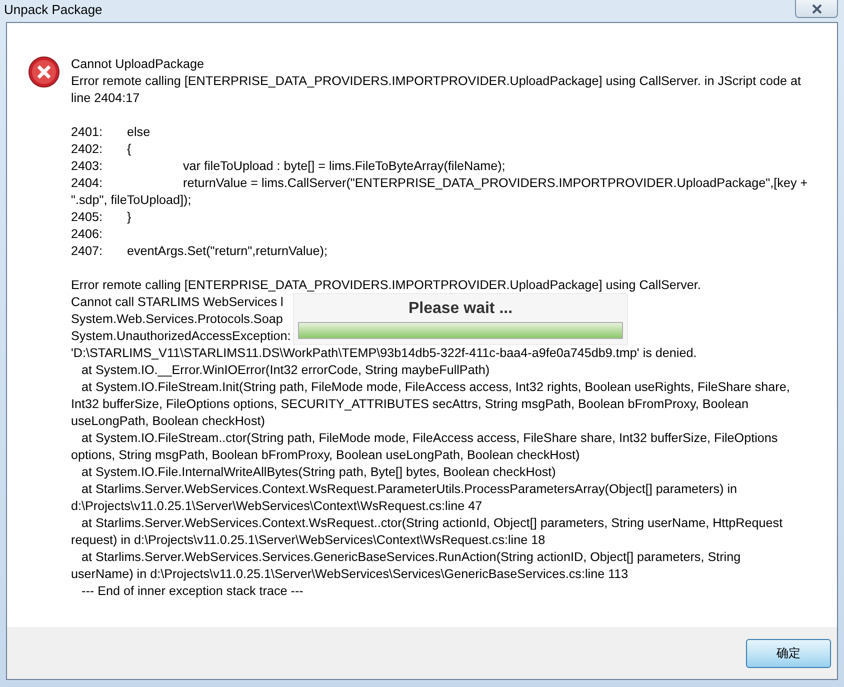  What do you see at coordinates (44, 72) in the screenshot?
I see `error-icon` at bounding box center [44, 72].